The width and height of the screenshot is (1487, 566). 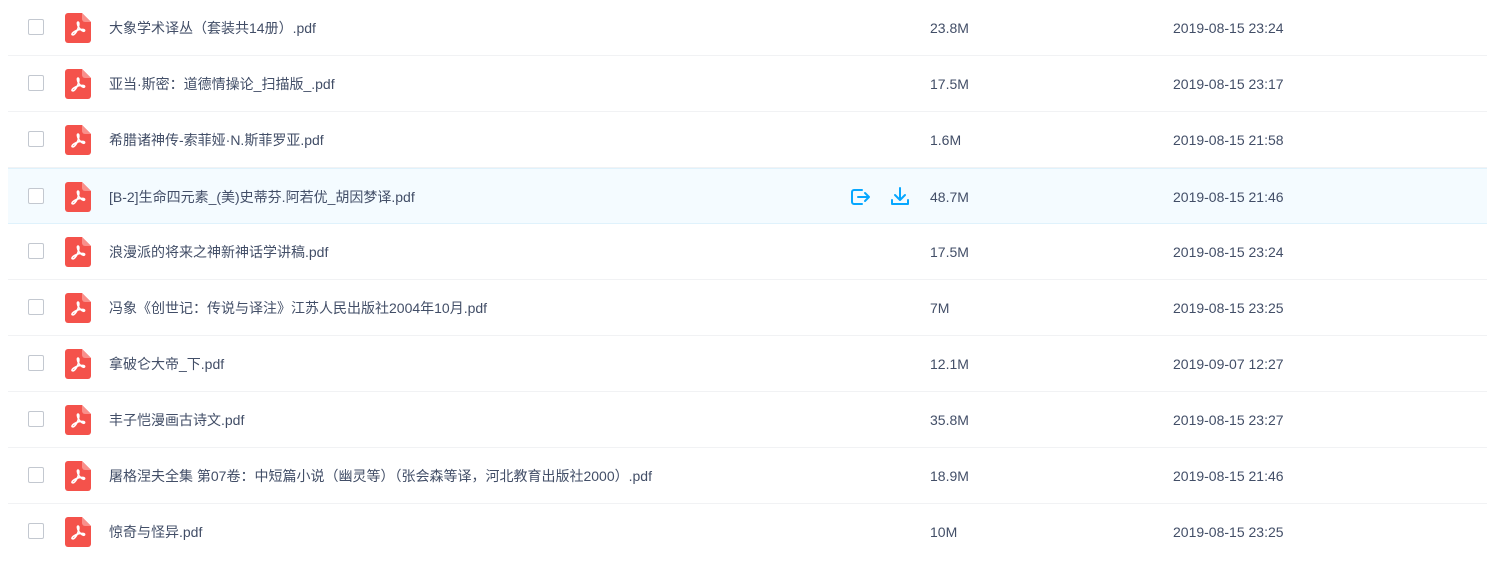 I want to click on file-name: 大象学术译丛（套装共14册）.pdf, so click(x=212, y=28).